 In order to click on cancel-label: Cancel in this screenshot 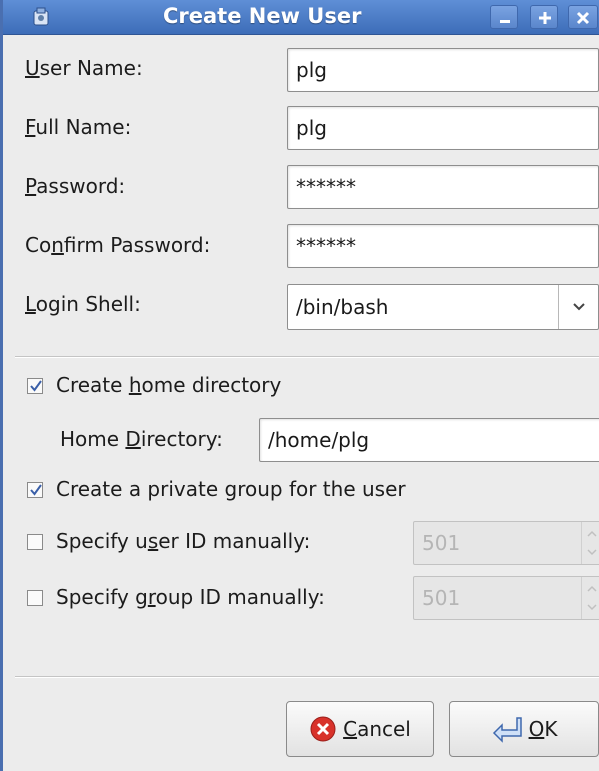, I will do `click(377, 729)`.